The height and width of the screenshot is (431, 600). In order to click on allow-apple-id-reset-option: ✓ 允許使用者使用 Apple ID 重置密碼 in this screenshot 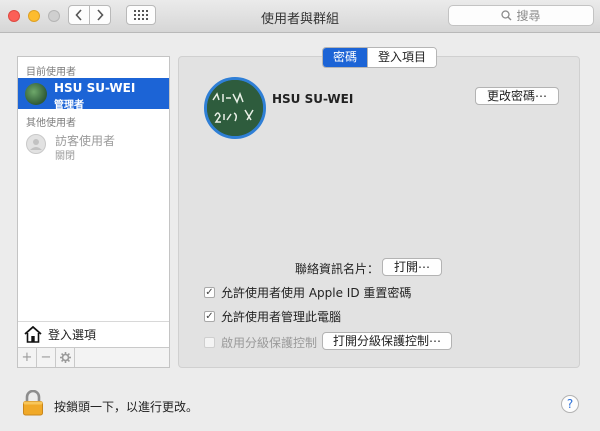, I will do `click(307, 292)`.